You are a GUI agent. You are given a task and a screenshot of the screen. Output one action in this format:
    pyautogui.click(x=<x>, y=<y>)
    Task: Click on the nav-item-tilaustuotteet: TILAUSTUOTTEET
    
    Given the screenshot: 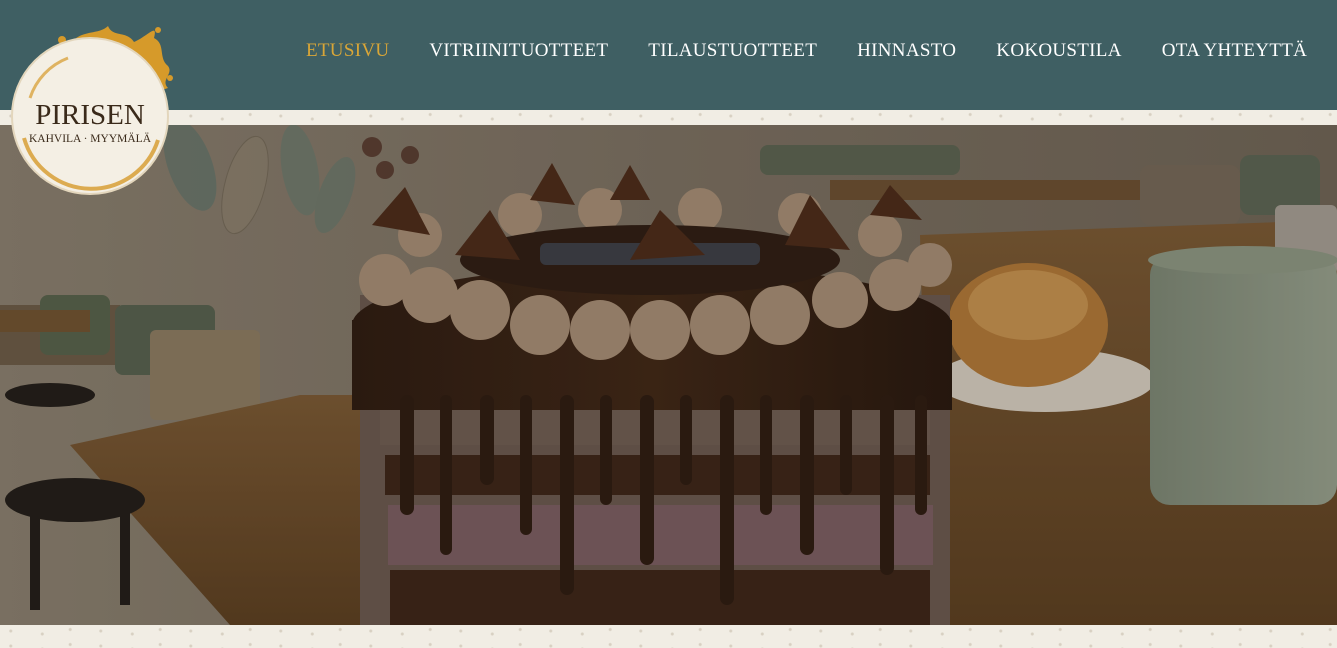 What is the action you would take?
    pyautogui.click(x=732, y=51)
    